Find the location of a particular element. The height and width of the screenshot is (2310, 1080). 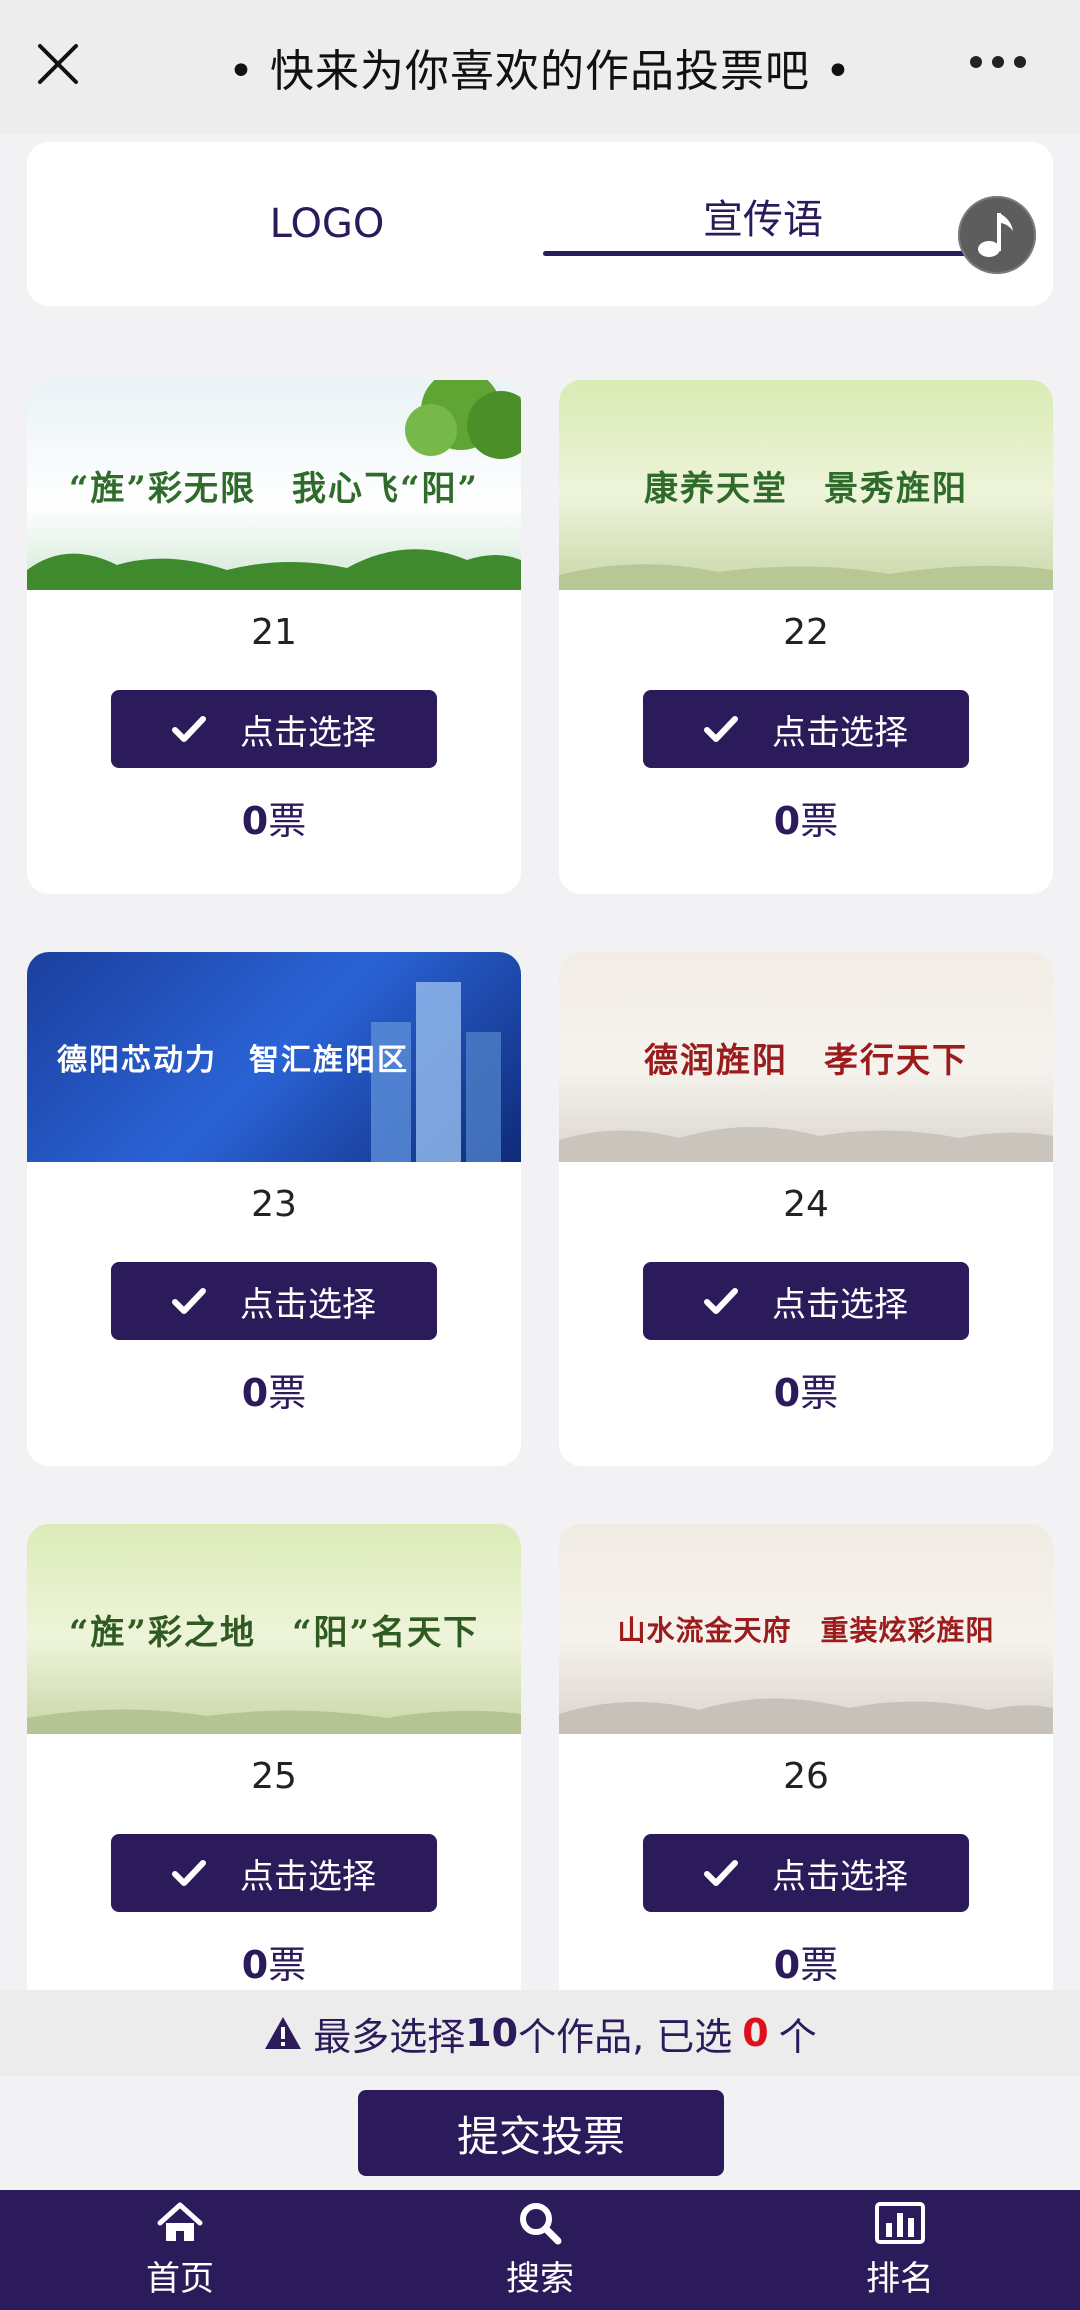

nav-label-home: 首页 is located at coordinates (180, 2278).